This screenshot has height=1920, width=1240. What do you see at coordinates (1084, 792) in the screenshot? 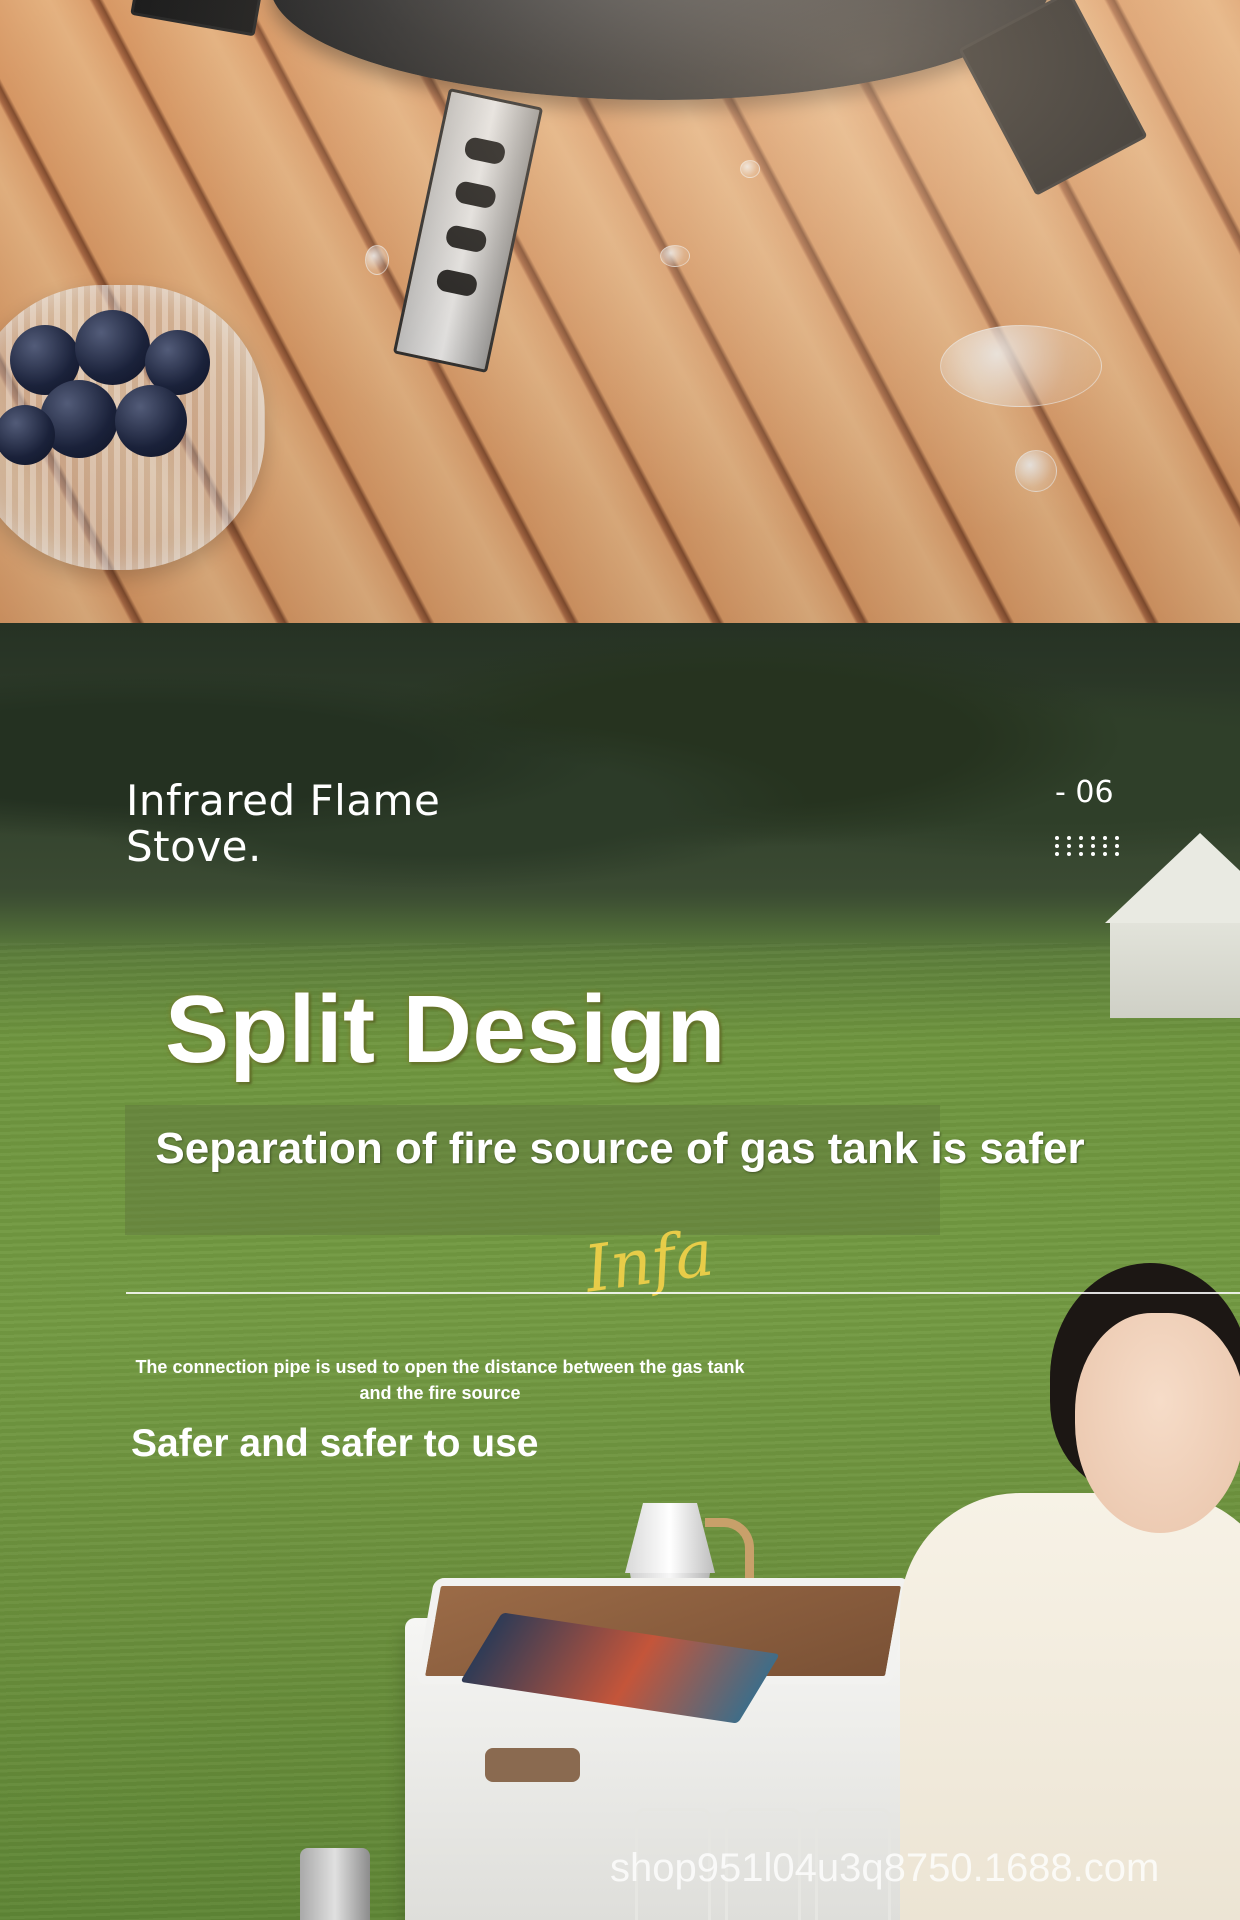
I see `page-number: - 06` at bounding box center [1084, 792].